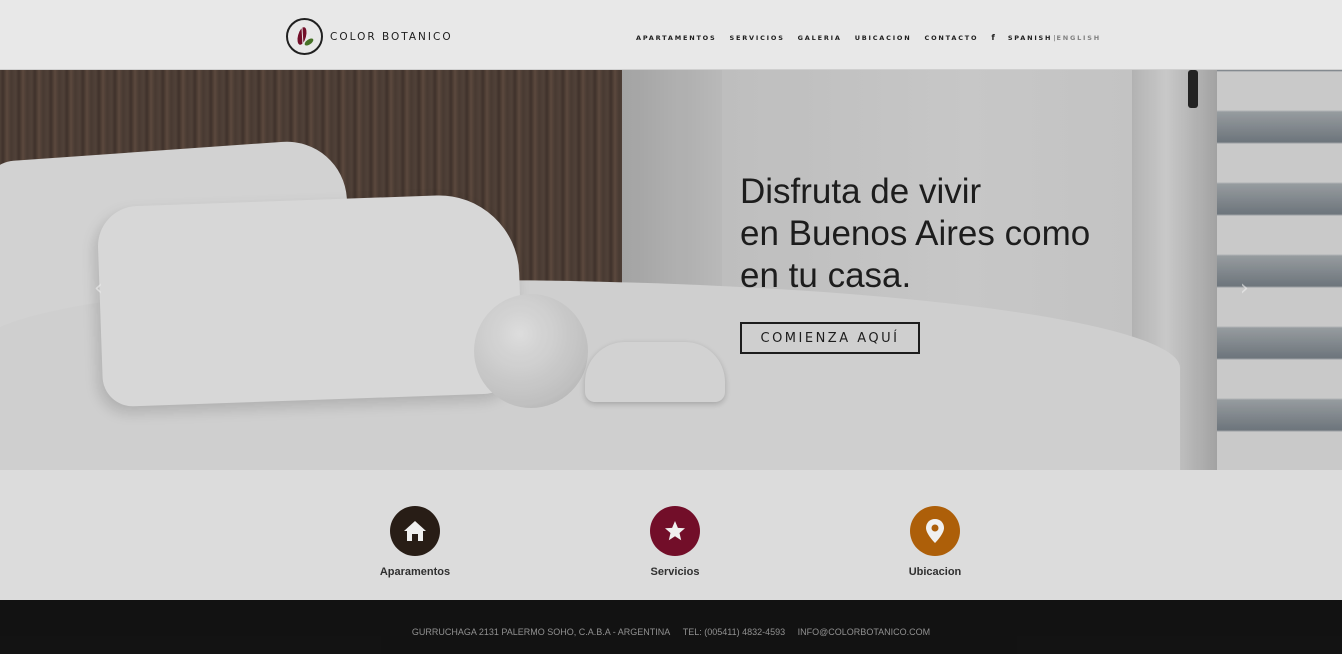 This screenshot has height=654, width=1342. I want to click on logo: COLOR BOTANICO, so click(369, 36).